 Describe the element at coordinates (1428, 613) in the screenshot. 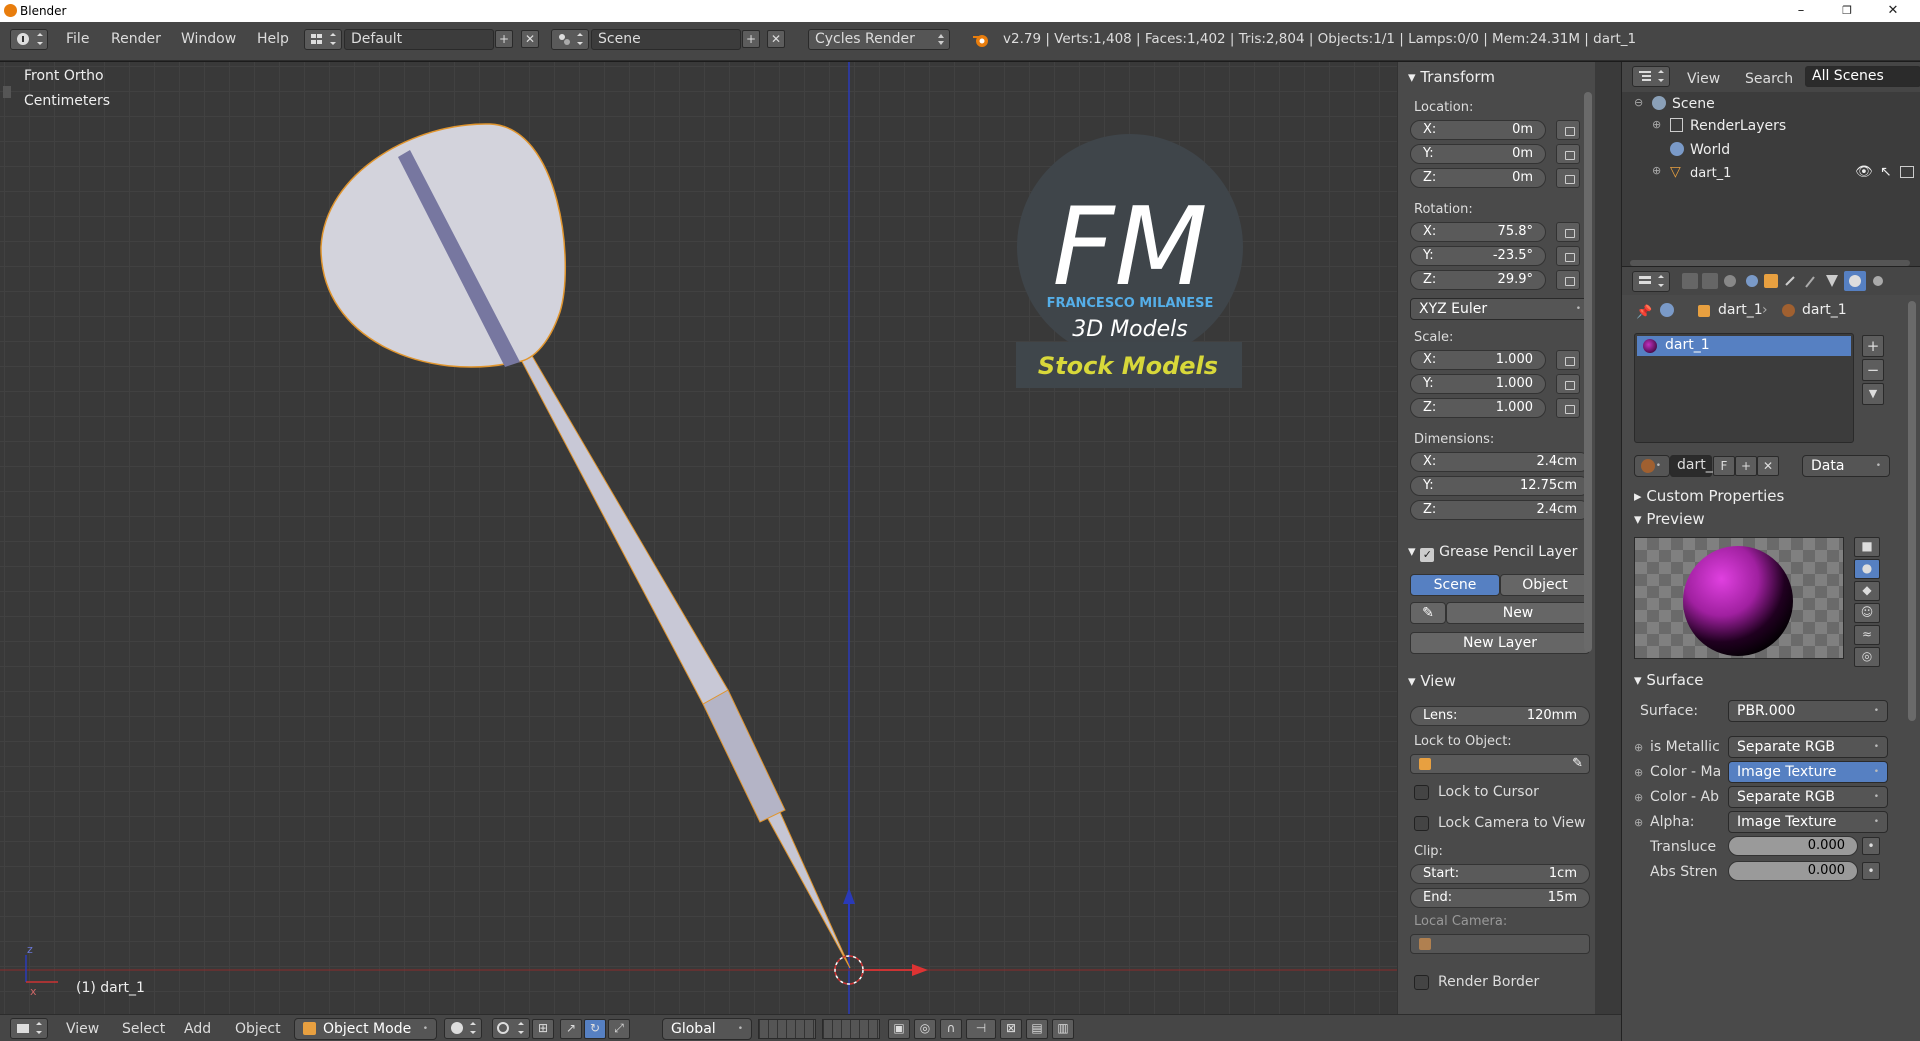

I see `pencil-icon: ✎` at that location.